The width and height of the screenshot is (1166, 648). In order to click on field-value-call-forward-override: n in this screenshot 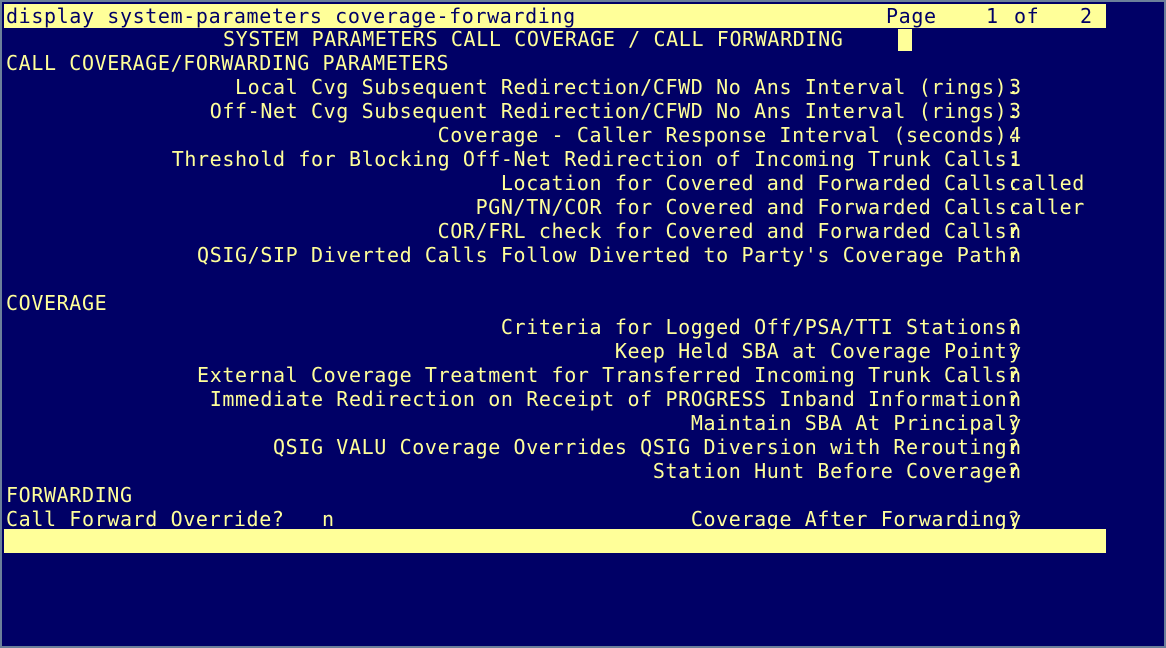, I will do `click(328, 519)`.